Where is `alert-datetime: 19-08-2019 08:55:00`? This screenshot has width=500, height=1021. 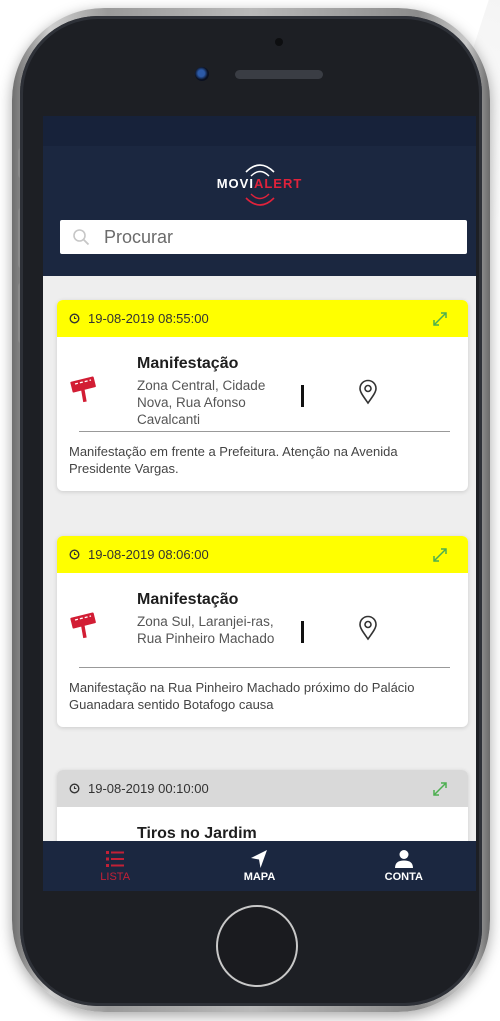 alert-datetime: 19-08-2019 08:55:00 is located at coordinates (148, 318).